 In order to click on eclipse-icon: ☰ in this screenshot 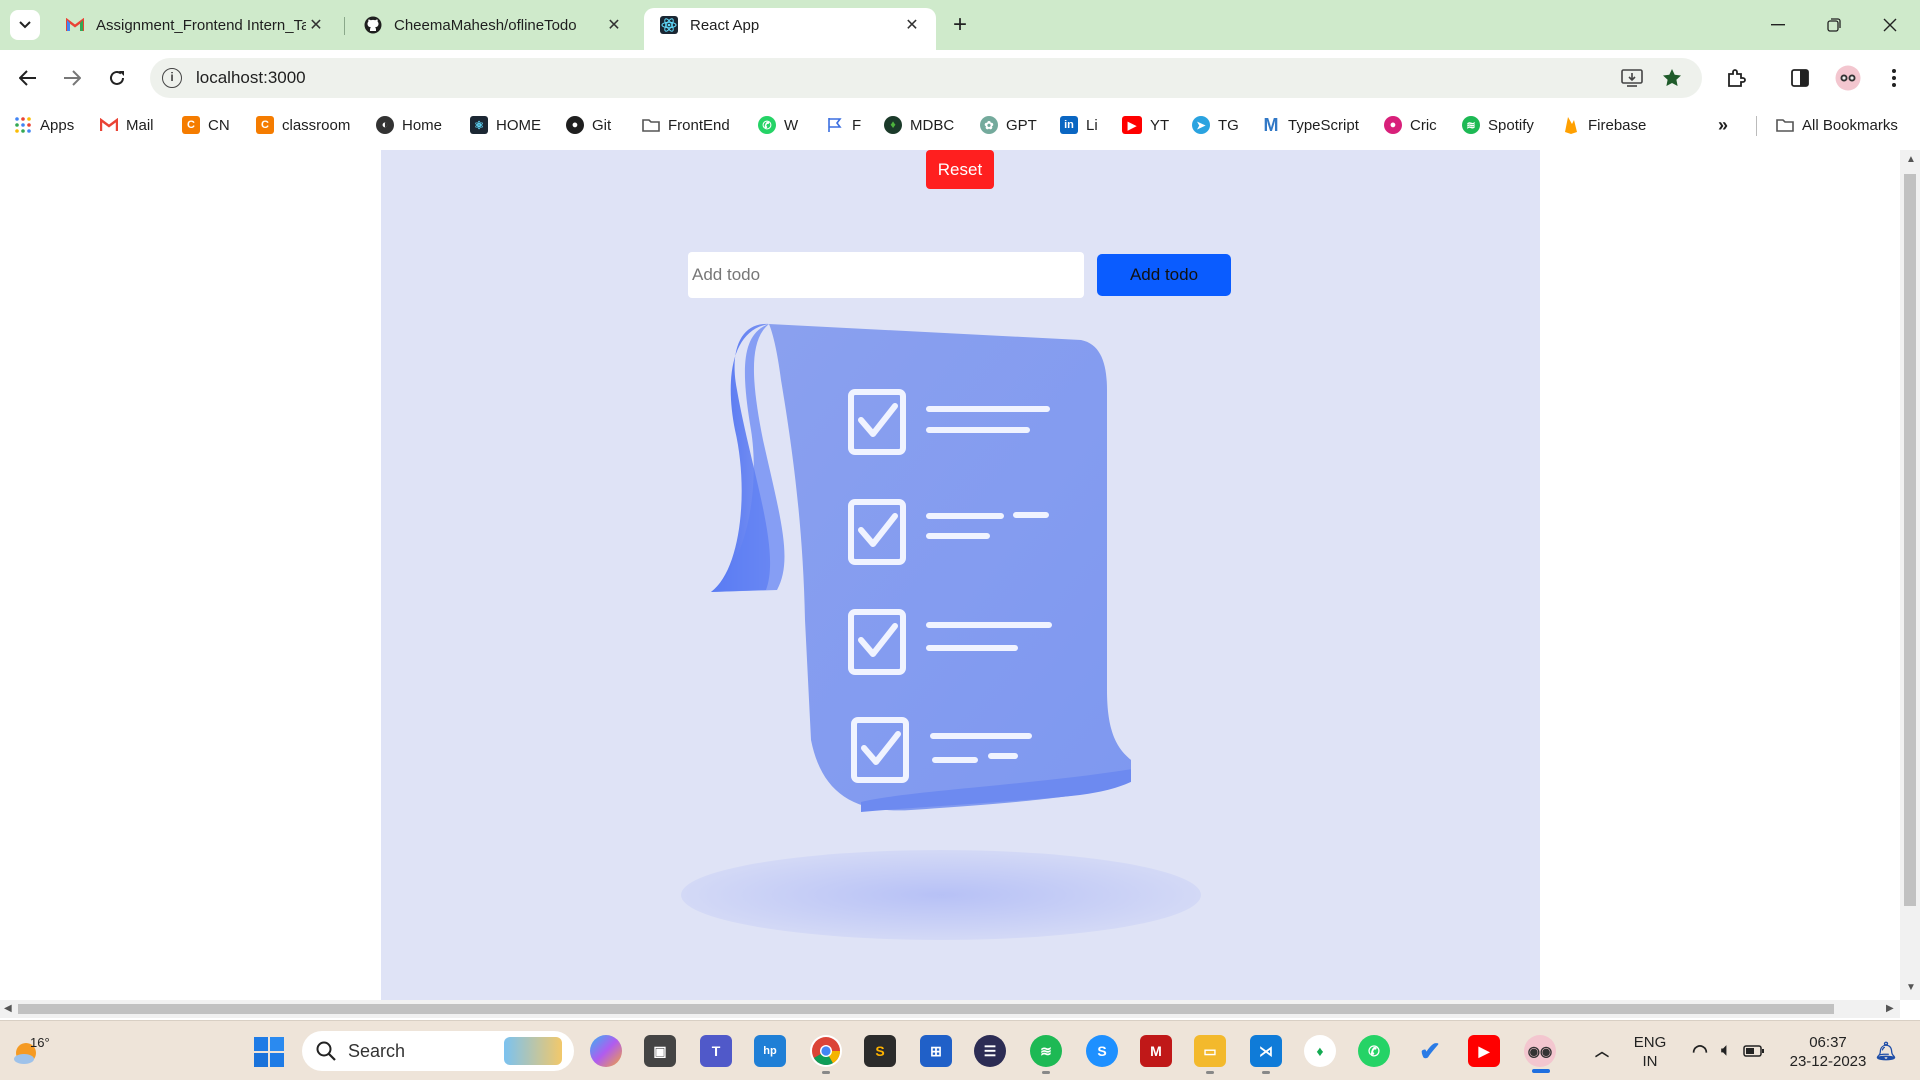, I will do `click(990, 1051)`.